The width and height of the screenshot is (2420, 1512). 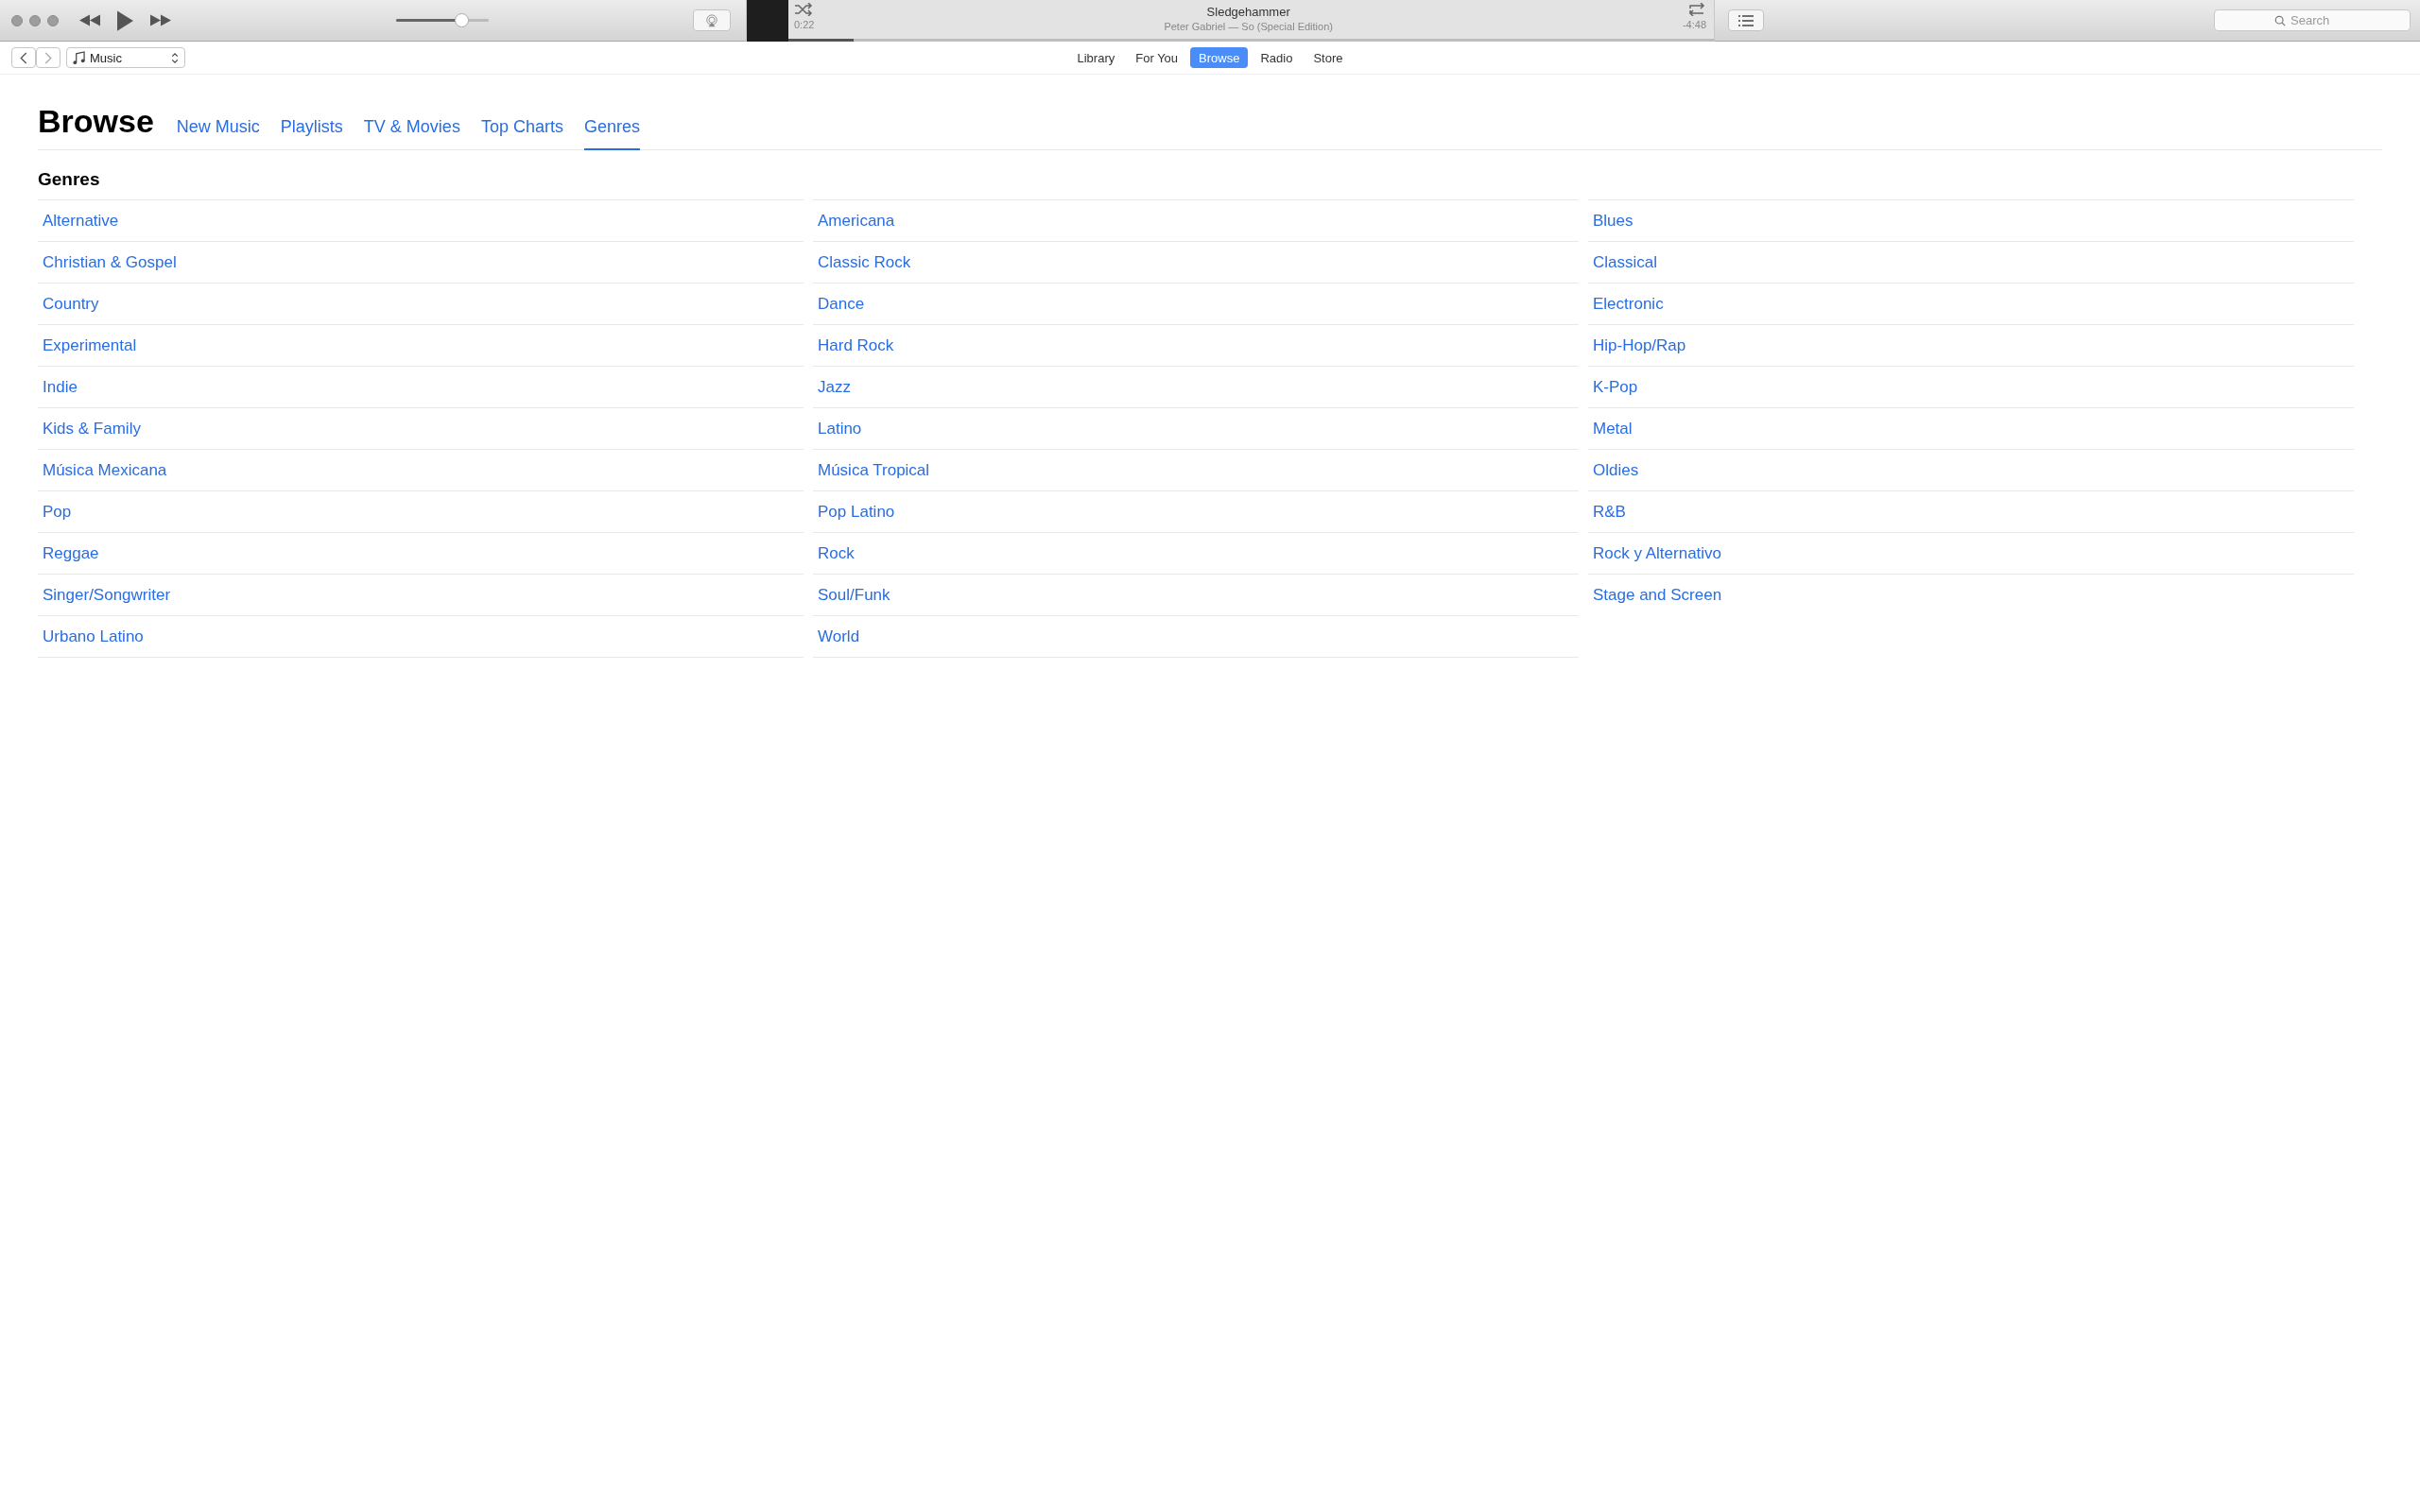 I want to click on nav-tab: For You, so click(x=1157, y=57).